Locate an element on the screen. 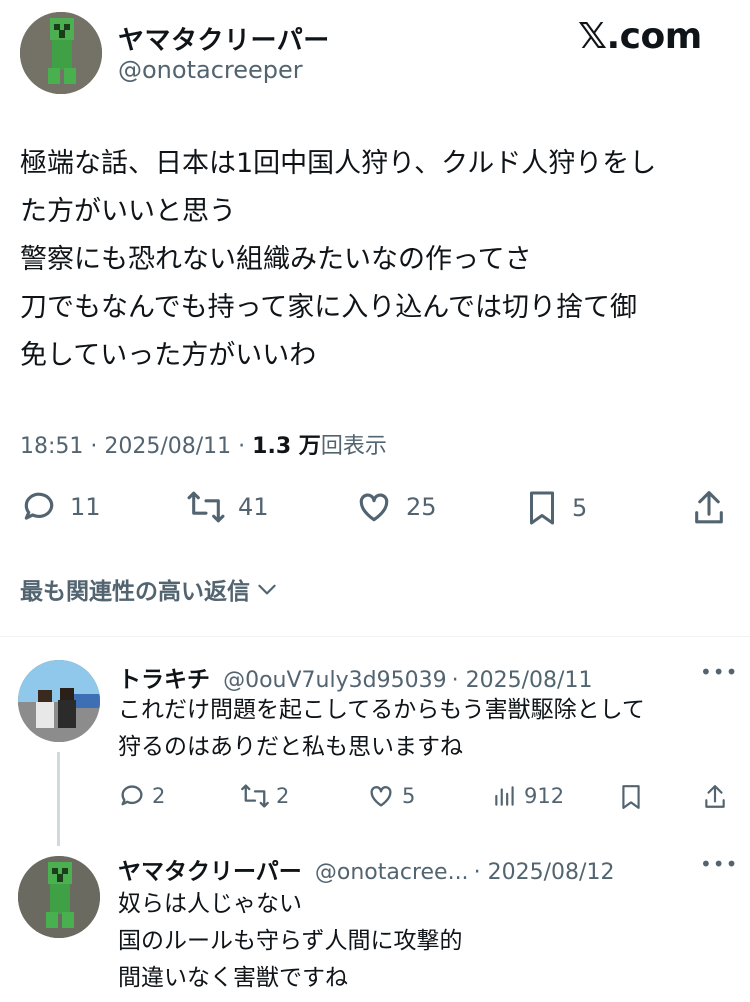 The image size is (750, 1002). reply-views-button: 912 is located at coordinates (528, 796).